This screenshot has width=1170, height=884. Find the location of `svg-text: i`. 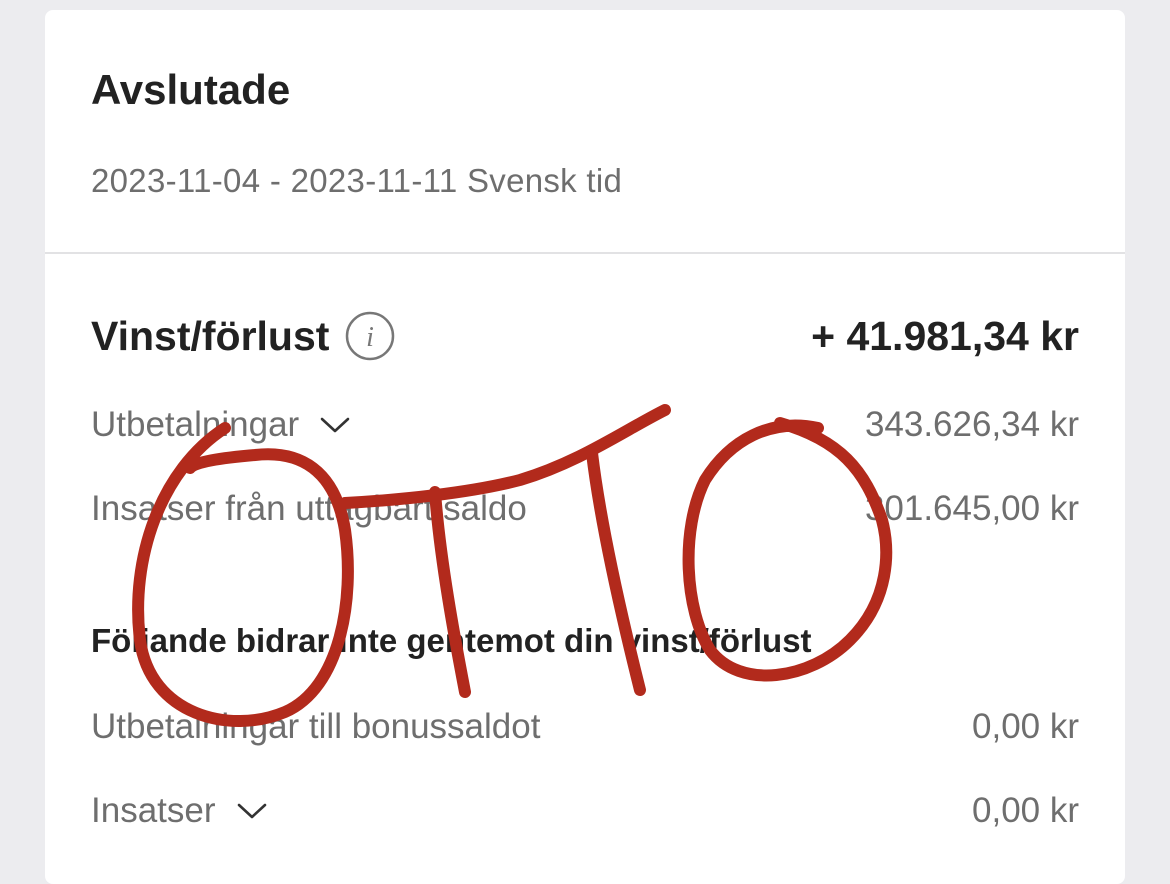

svg-text: i is located at coordinates (371, 337).